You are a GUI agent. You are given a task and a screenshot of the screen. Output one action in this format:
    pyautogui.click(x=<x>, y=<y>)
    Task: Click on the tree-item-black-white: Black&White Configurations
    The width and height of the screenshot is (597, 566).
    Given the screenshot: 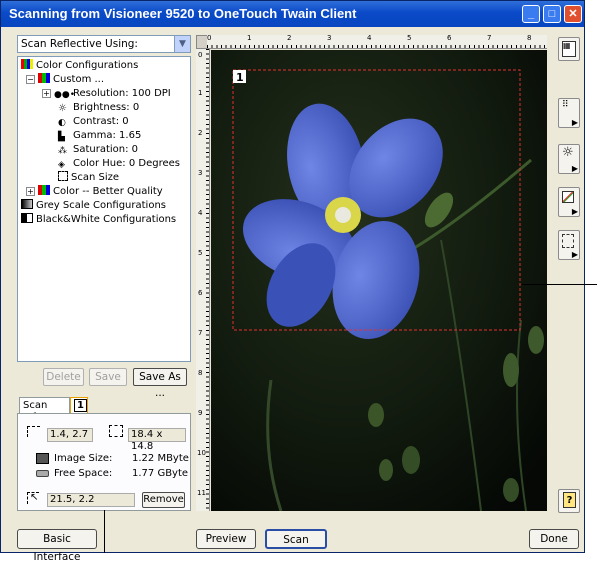 What is the action you would take?
    pyautogui.click(x=98, y=219)
    